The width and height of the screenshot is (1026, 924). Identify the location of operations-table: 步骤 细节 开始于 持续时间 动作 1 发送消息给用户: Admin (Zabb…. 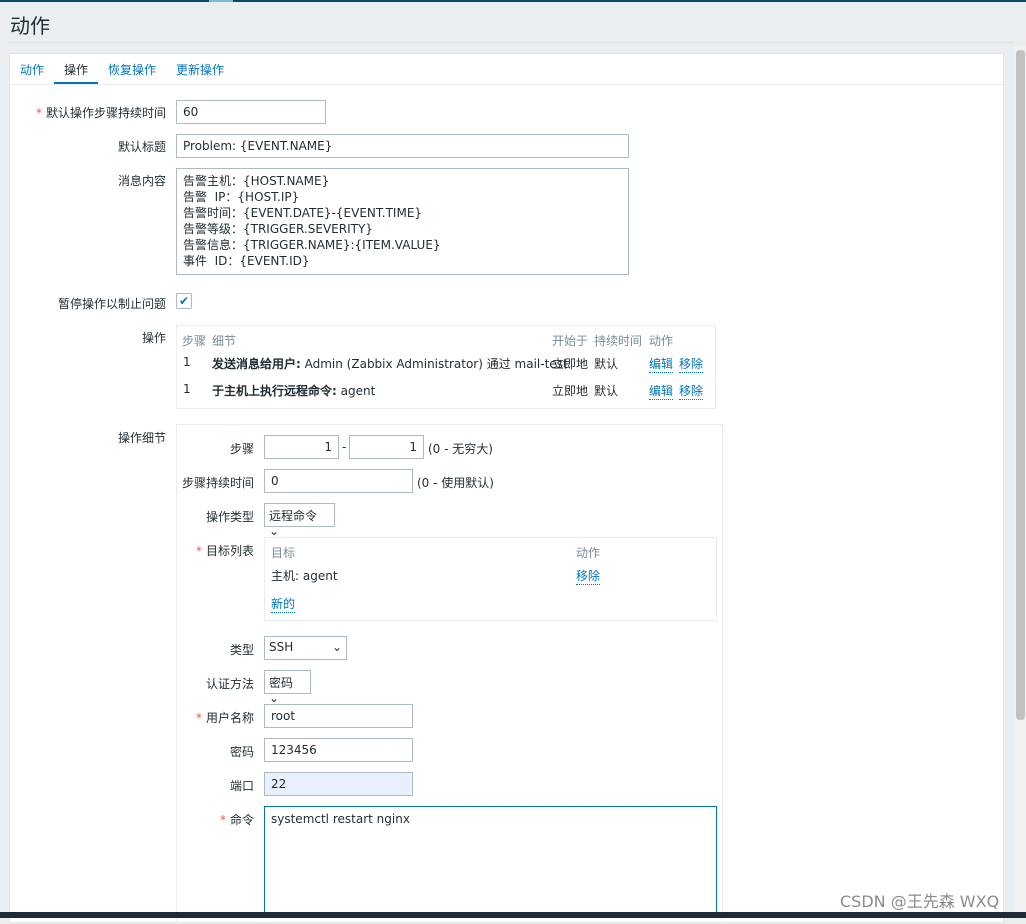
(446, 367).